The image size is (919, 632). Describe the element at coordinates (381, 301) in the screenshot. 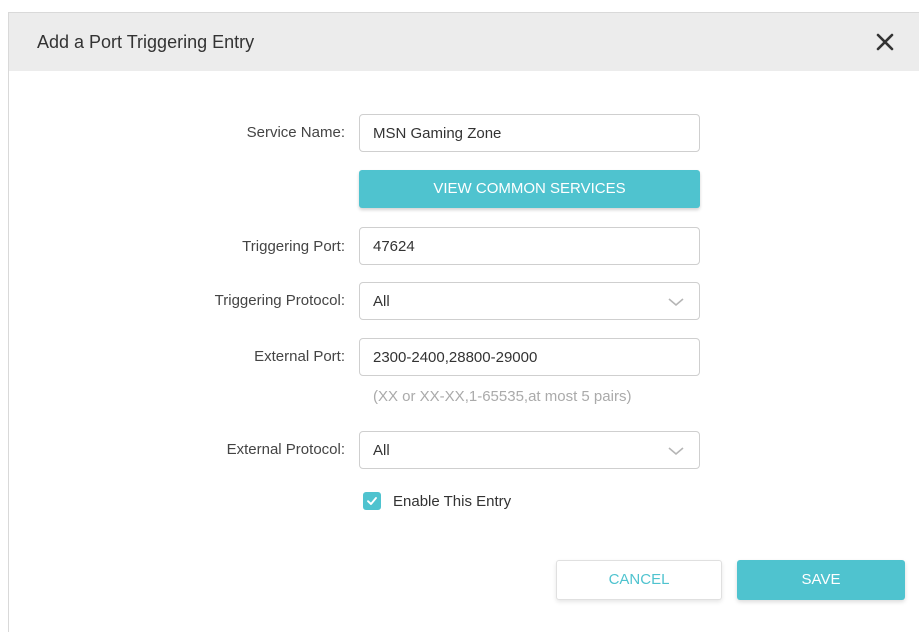

I see `triggering-protocol-value: All` at that location.